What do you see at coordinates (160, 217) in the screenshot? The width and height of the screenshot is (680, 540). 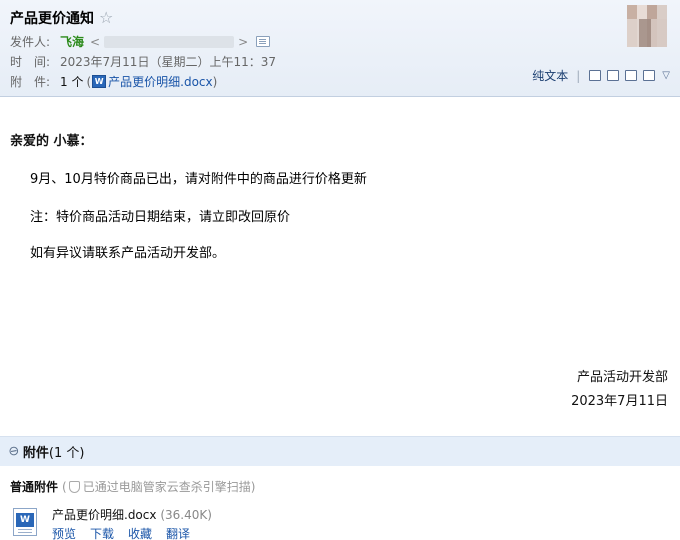 I see `body-paragraph-2: 注：特价商品活动日期结束，请立即改回原价` at bounding box center [160, 217].